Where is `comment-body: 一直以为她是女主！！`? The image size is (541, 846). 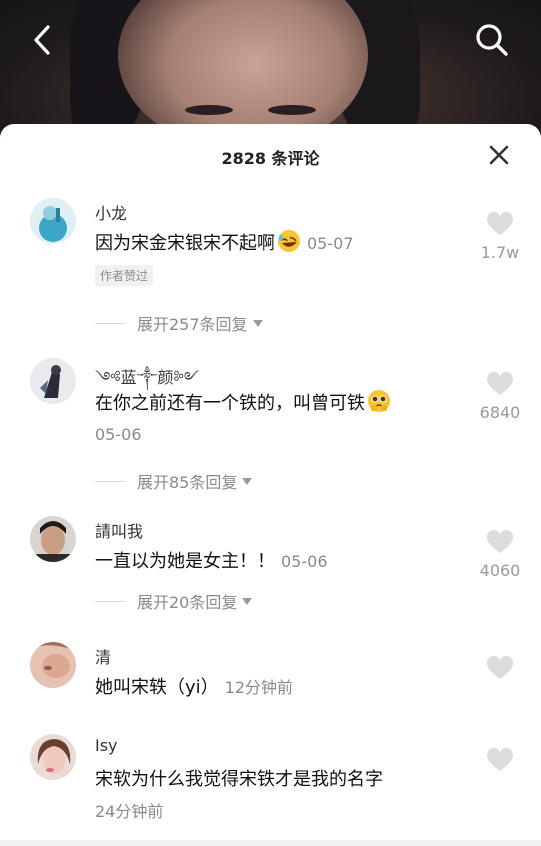 comment-body: 一直以为她是女主！！ is located at coordinates (185, 561).